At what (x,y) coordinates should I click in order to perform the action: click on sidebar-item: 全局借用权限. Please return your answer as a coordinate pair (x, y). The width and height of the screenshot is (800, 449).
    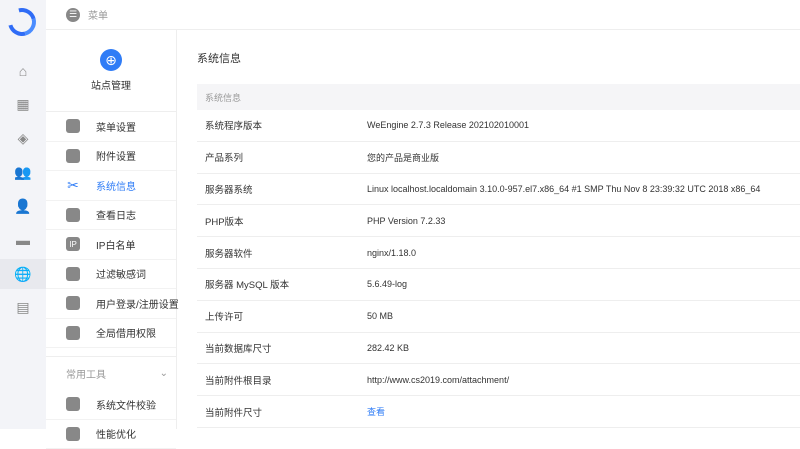
    Looking at the image, I should click on (111, 334).